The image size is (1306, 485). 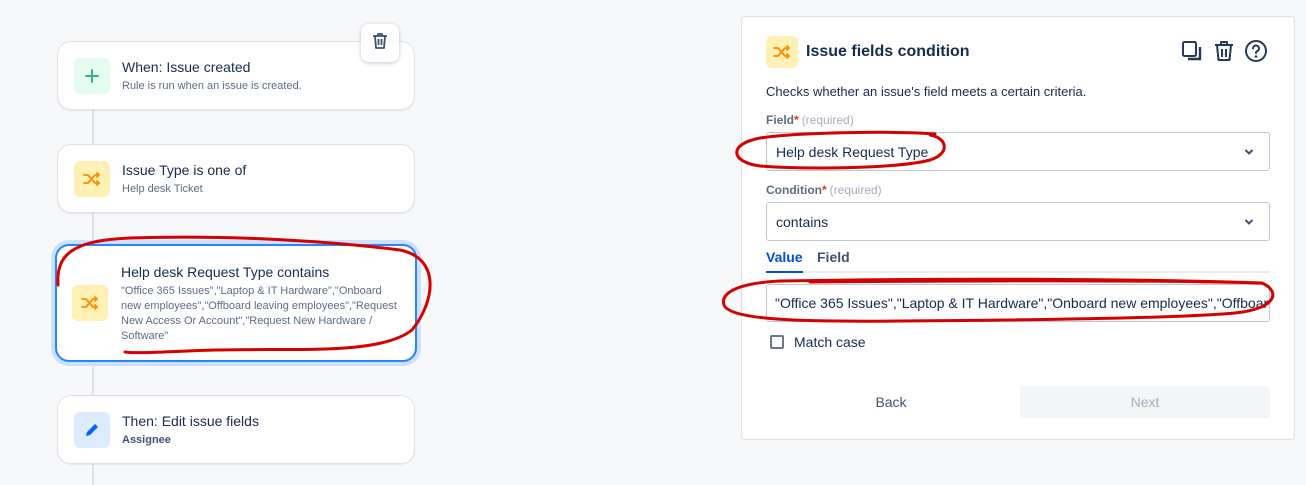 What do you see at coordinates (146, 439) in the screenshot?
I see `action-subtitle: Assignee` at bounding box center [146, 439].